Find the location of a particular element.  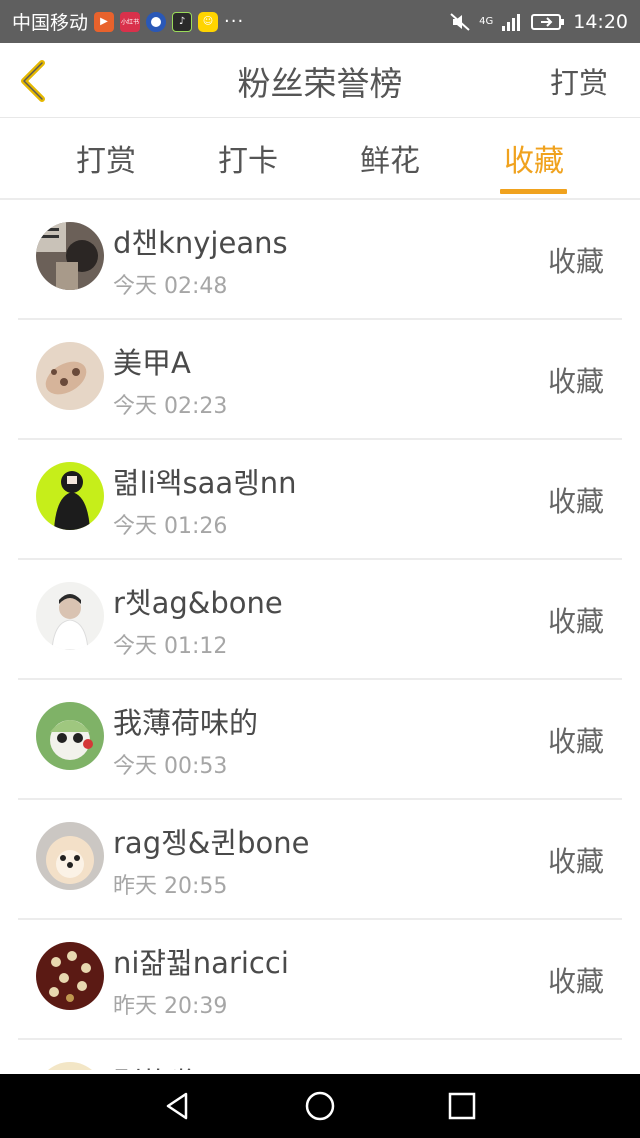

tab-flowers: 鲜花 is located at coordinates (390, 158).